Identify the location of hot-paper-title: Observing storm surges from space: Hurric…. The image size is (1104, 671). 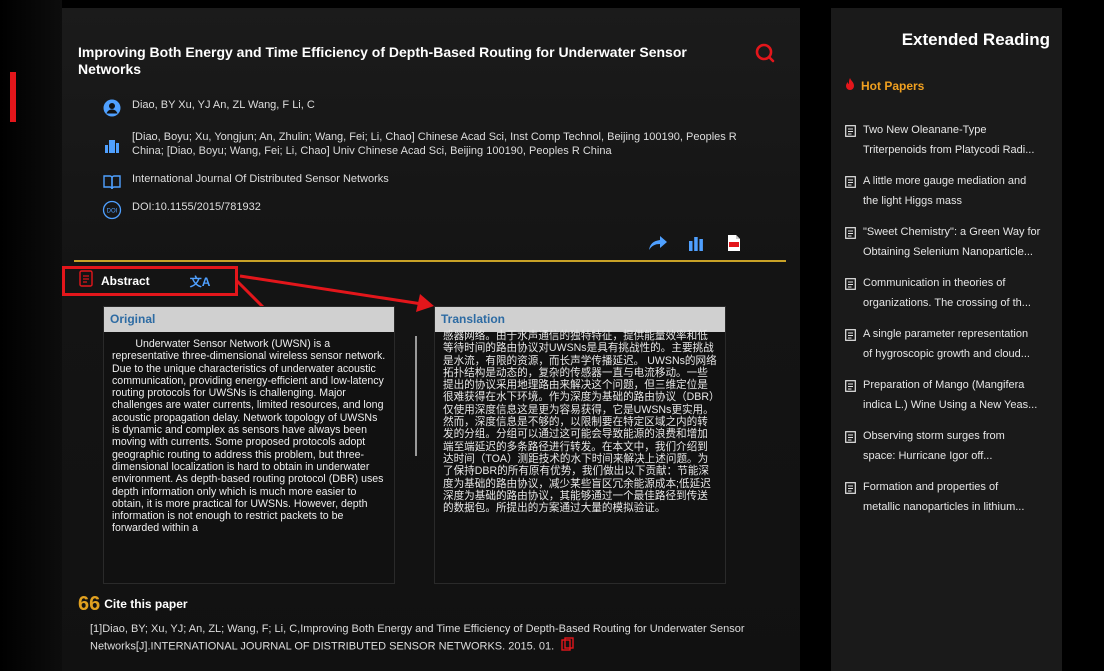
(934, 451).